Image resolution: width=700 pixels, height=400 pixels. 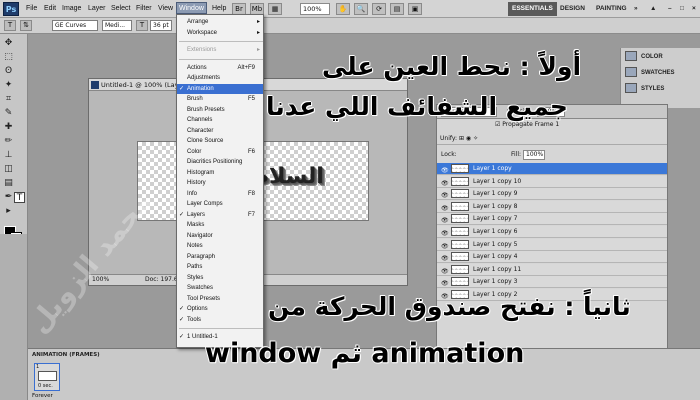 What do you see at coordinates (343, 9) in the screenshot?
I see `hand-tool-icon: ✋` at bounding box center [343, 9].